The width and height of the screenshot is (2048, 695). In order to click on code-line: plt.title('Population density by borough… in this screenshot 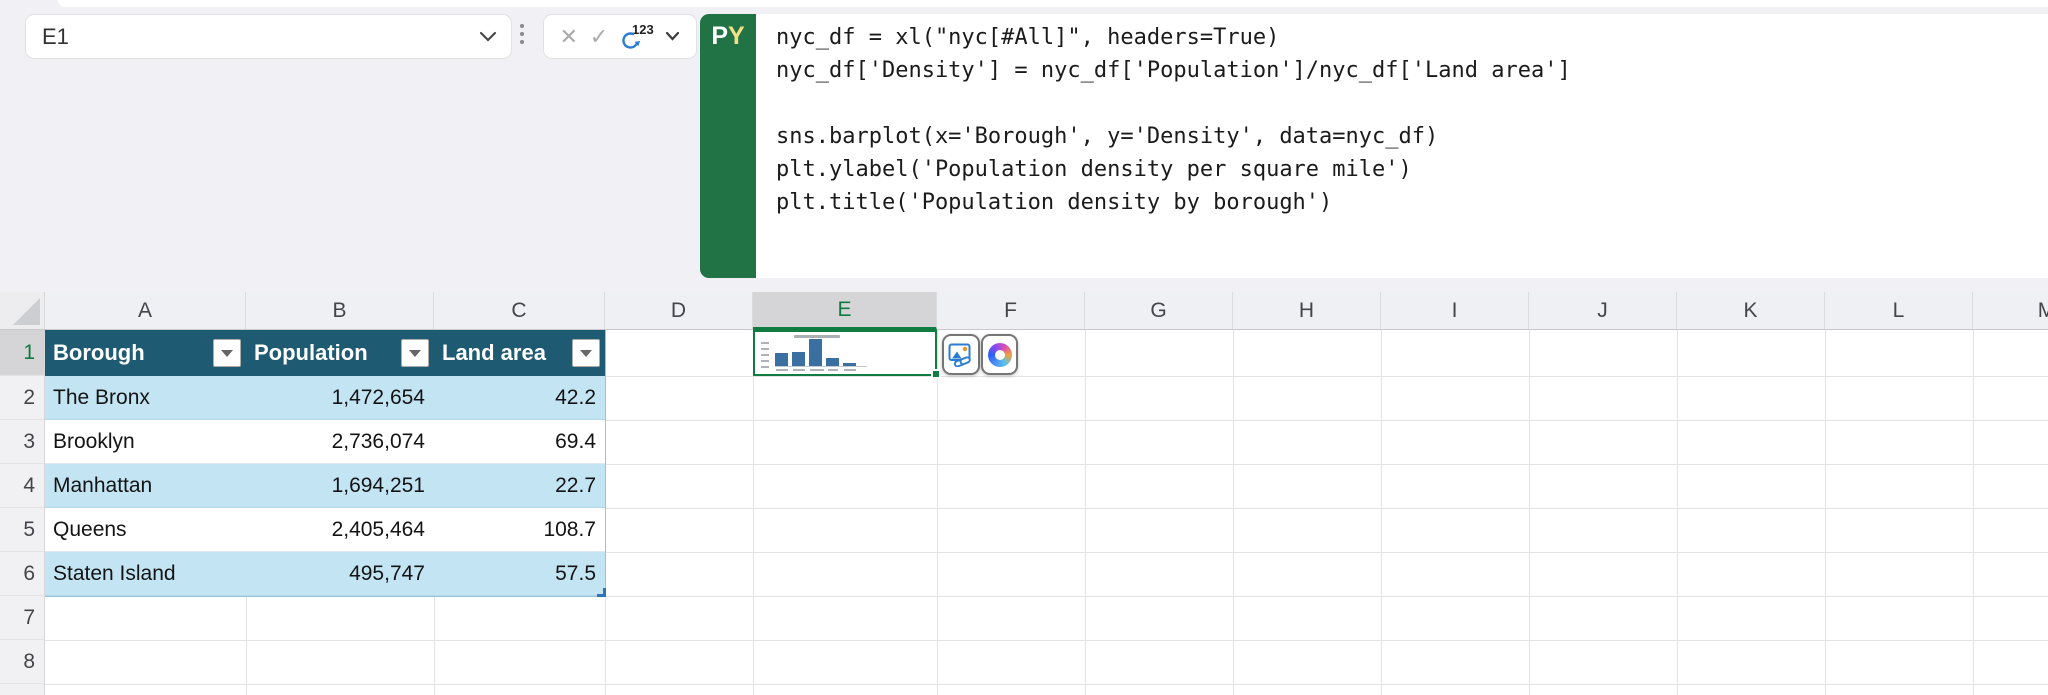, I will do `click(1054, 202)`.